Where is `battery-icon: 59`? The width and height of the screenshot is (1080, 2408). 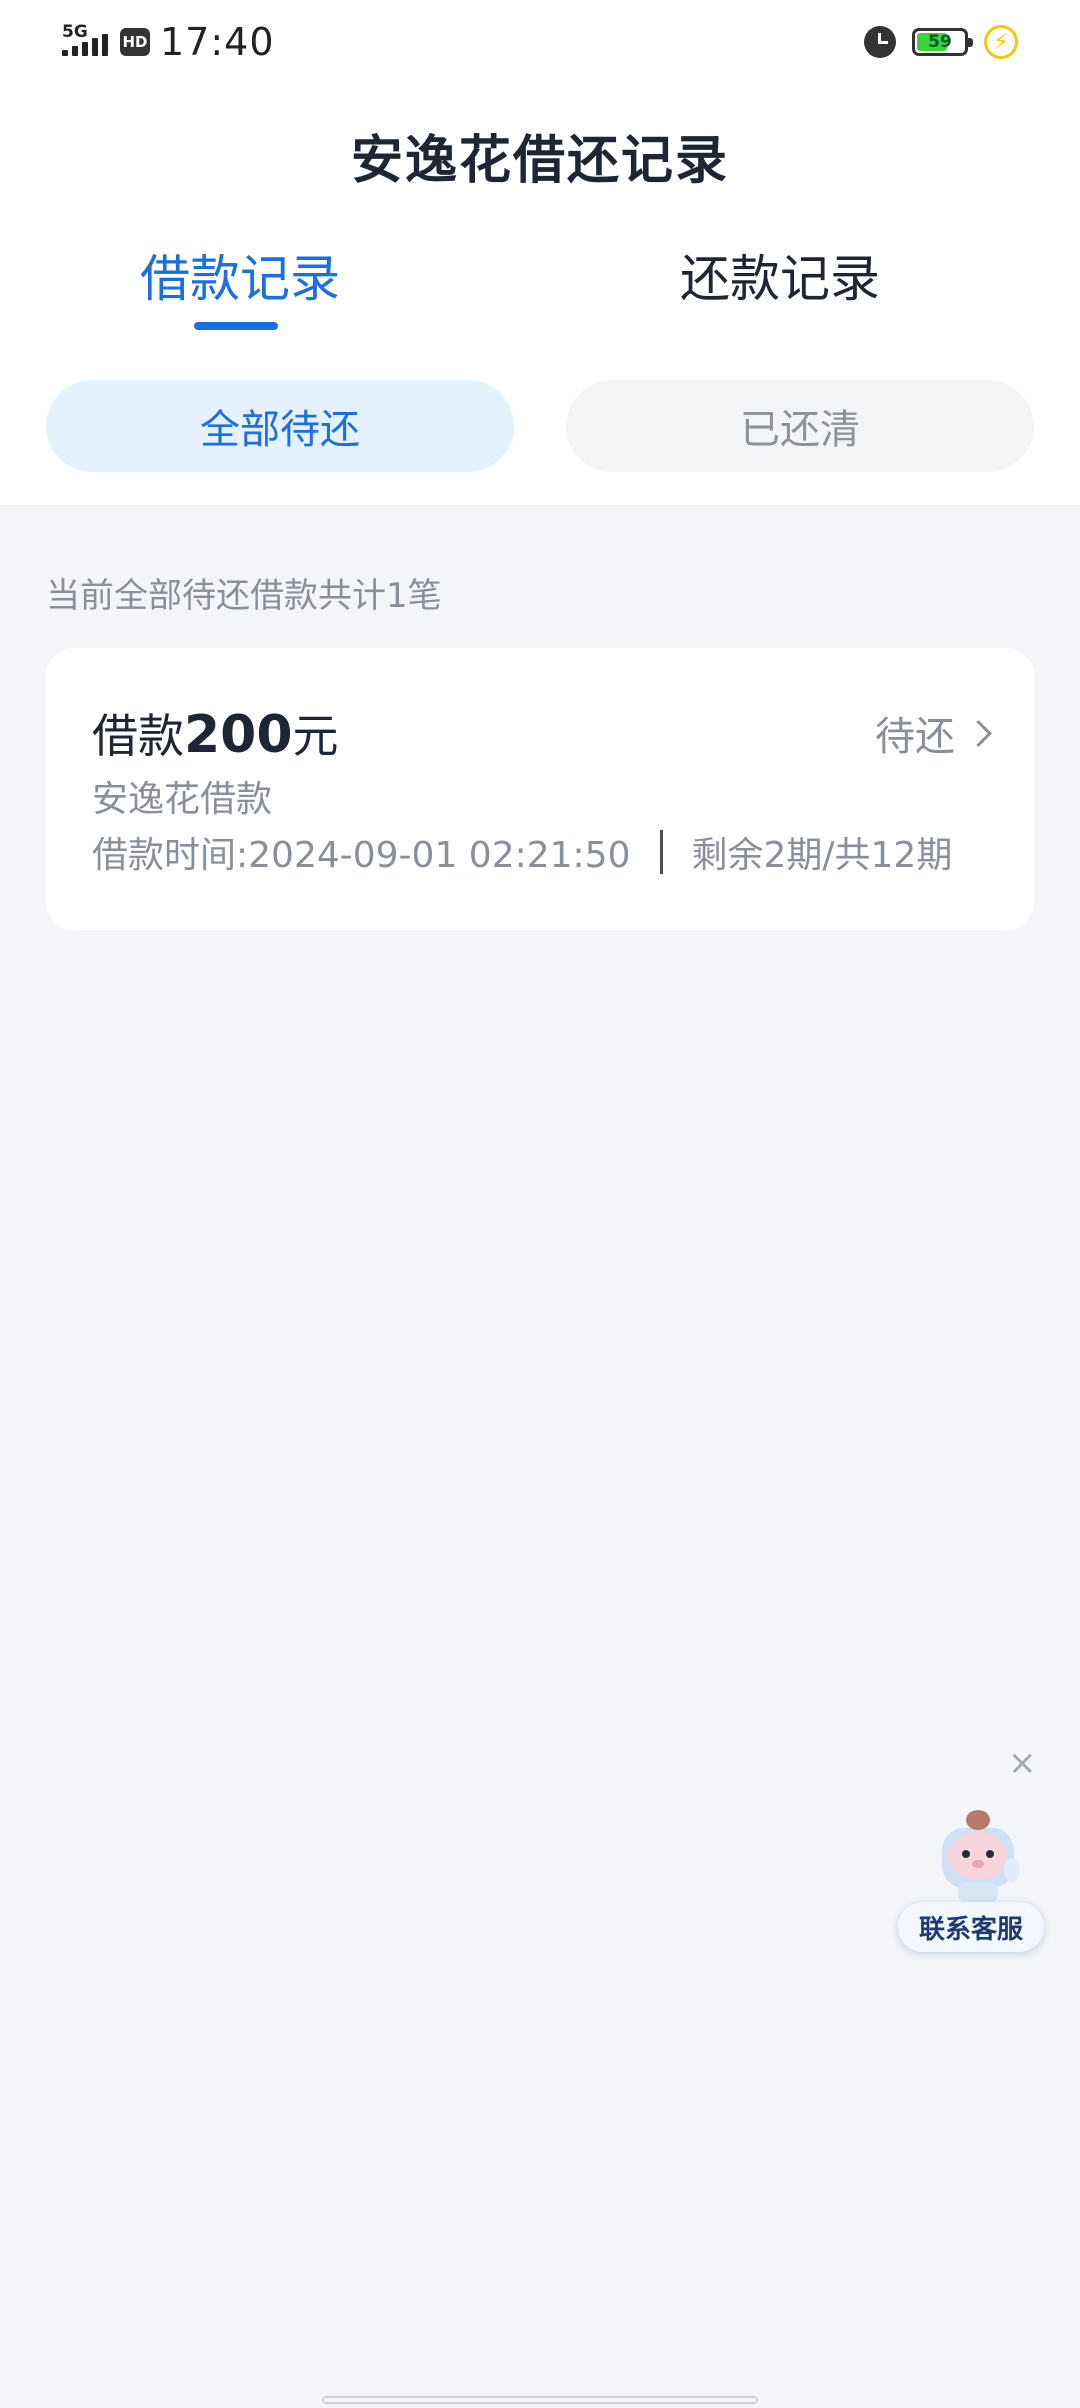
battery-icon: 59 is located at coordinates (942, 42).